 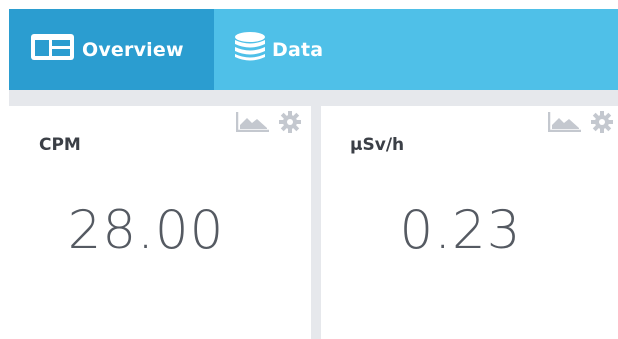 What do you see at coordinates (250, 49) in the screenshot?
I see `database-icon` at bounding box center [250, 49].